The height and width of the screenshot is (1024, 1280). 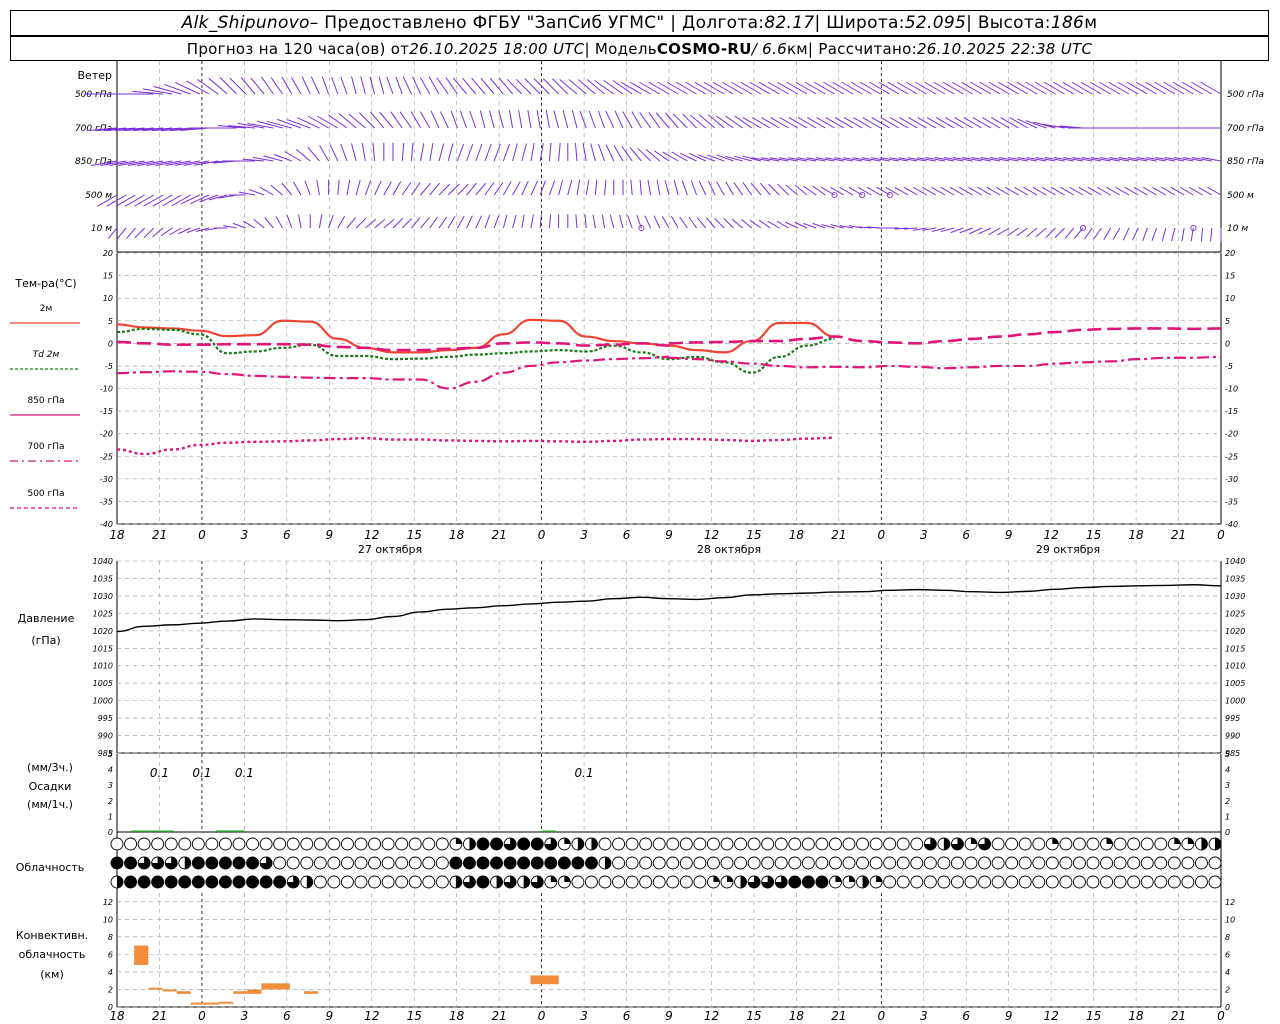 I want to click on pres-ytick-right: 1010, so click(x=1235, y=666).